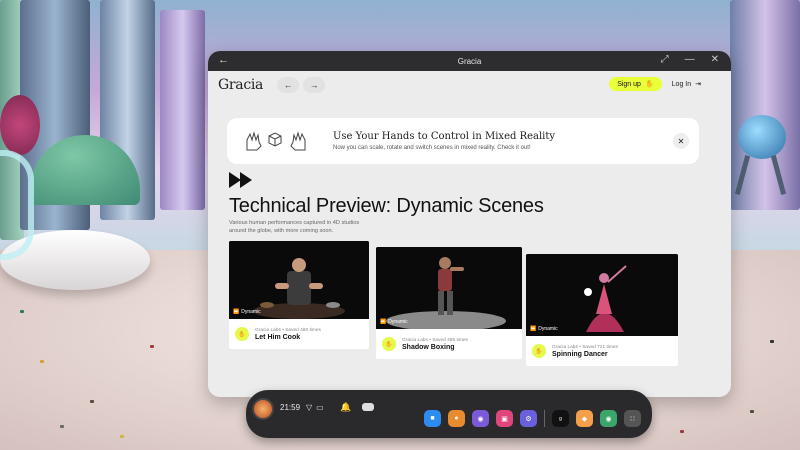 Image resolution: width=800 pixels, height=450 pixels. I want to click on battery-icon: ▭, so click(320, 407).